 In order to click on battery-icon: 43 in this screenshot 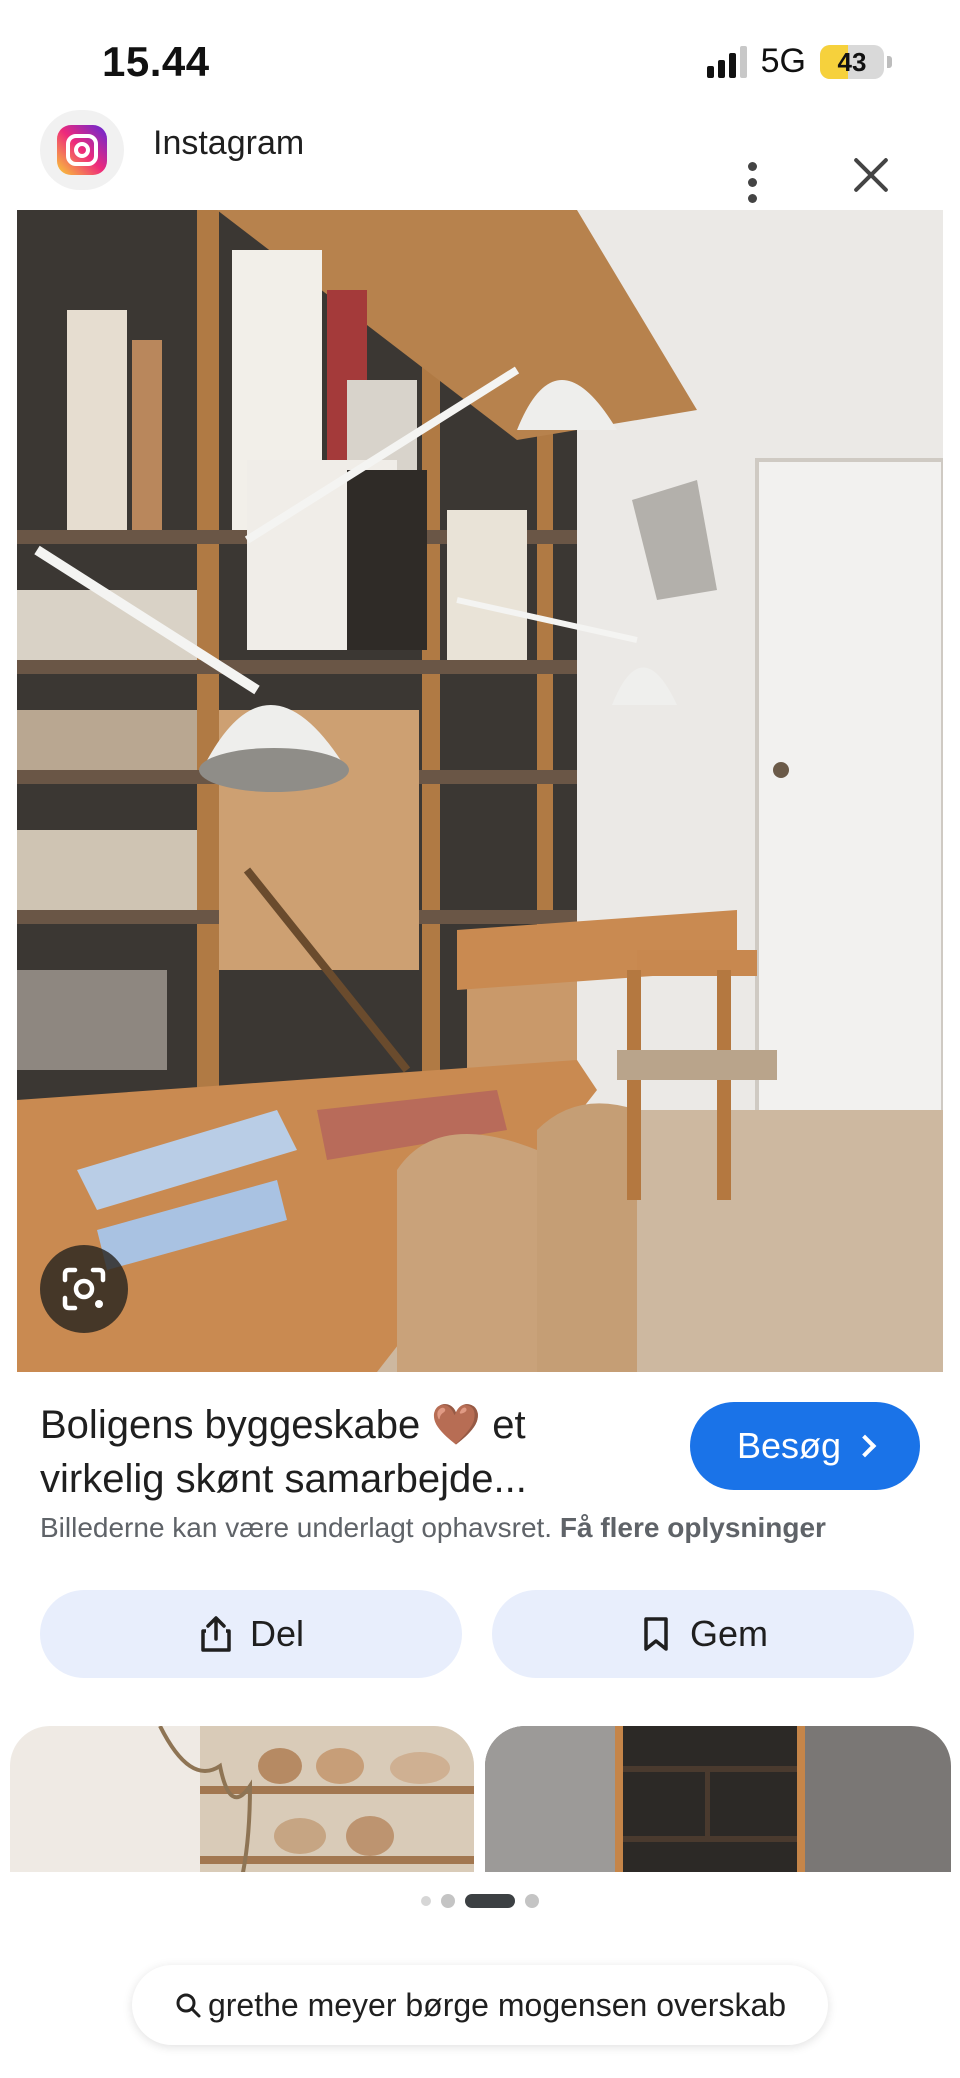, I will do `click(852, 61)`.